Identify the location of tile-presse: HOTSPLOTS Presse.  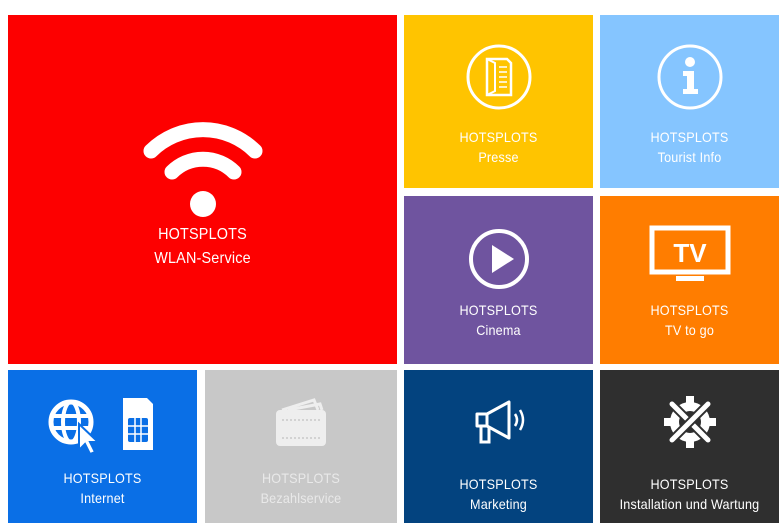
(498, 101).